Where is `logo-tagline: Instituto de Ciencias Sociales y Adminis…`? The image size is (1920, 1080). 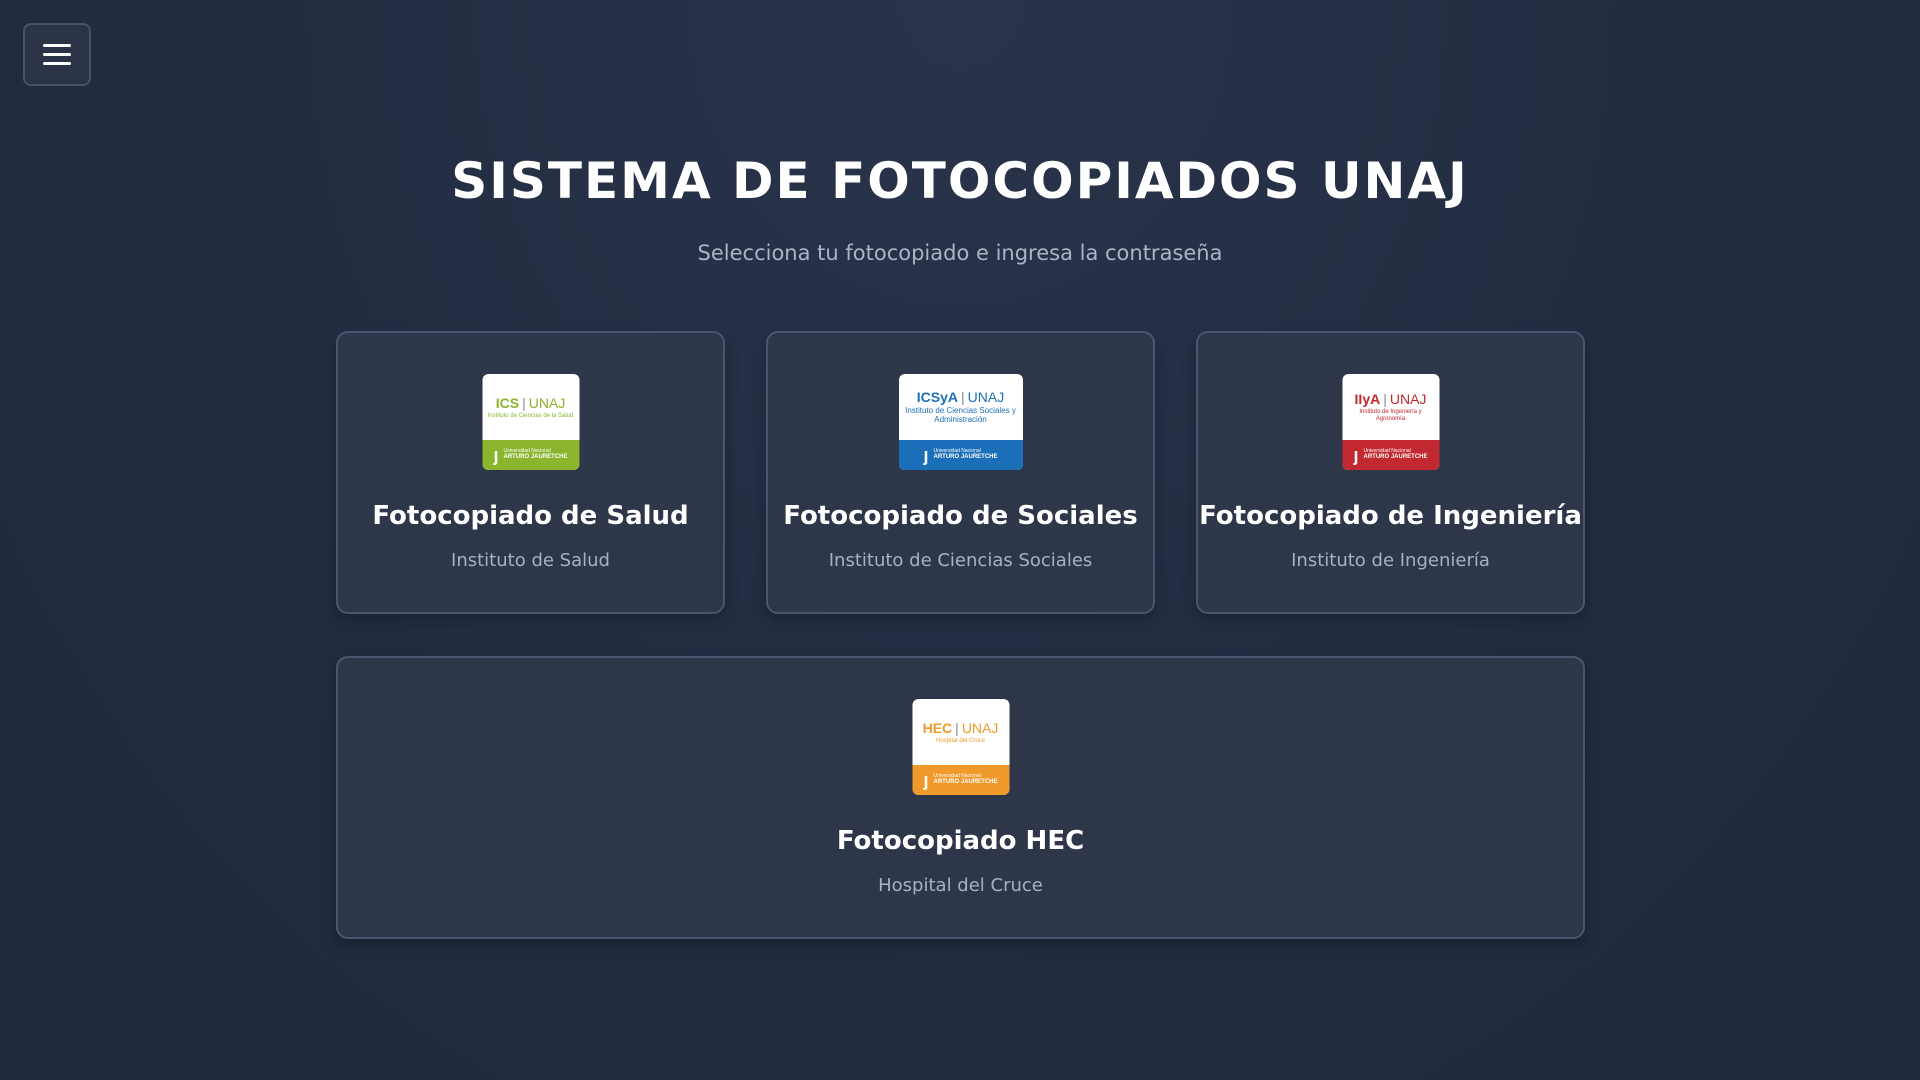
logo-tagline: Instituto de Ciencias Sociales y Adminis… is located at coordinates (960, 415).